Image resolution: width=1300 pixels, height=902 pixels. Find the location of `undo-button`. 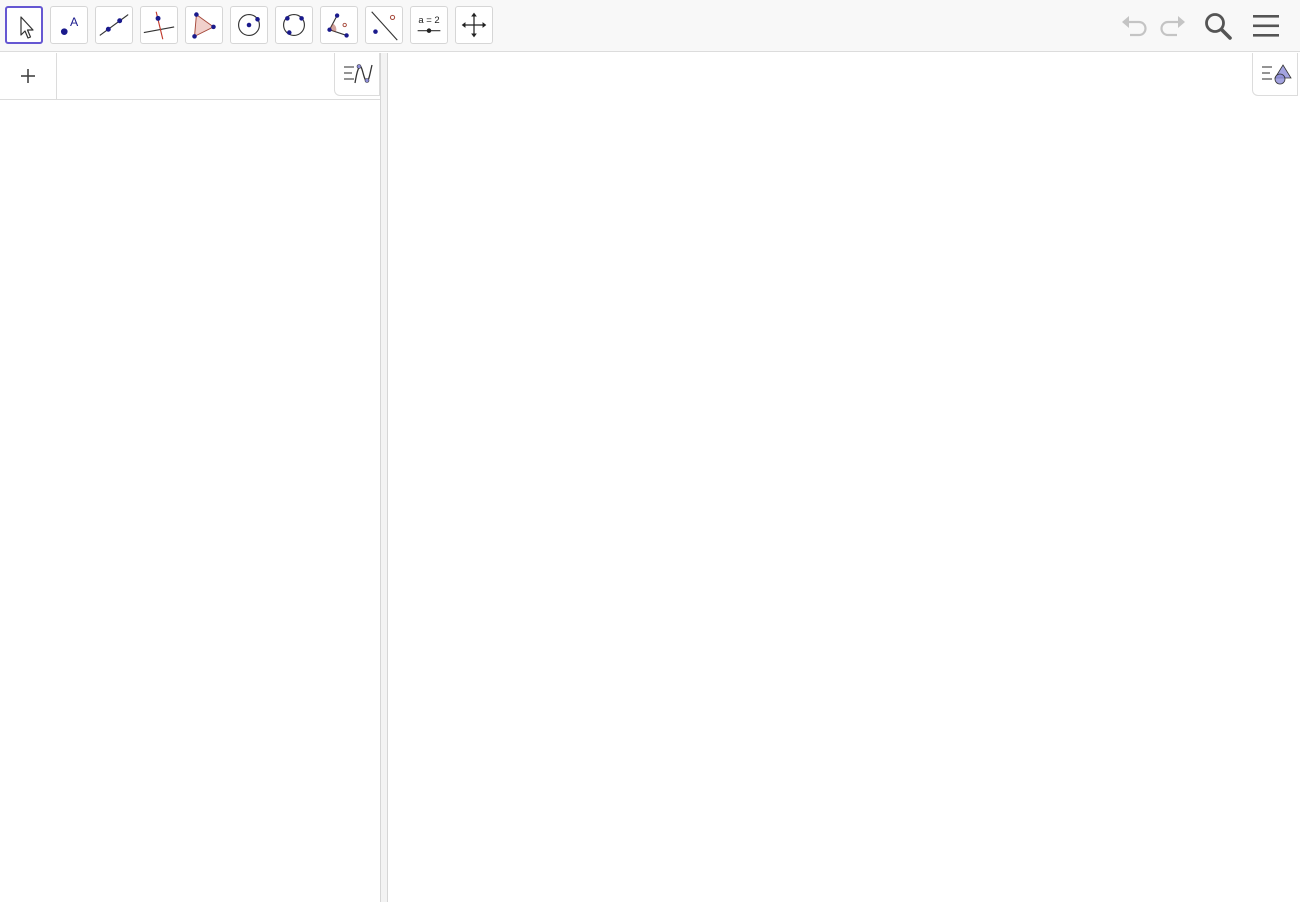

undo-button is located at coordinates (1135, 26).